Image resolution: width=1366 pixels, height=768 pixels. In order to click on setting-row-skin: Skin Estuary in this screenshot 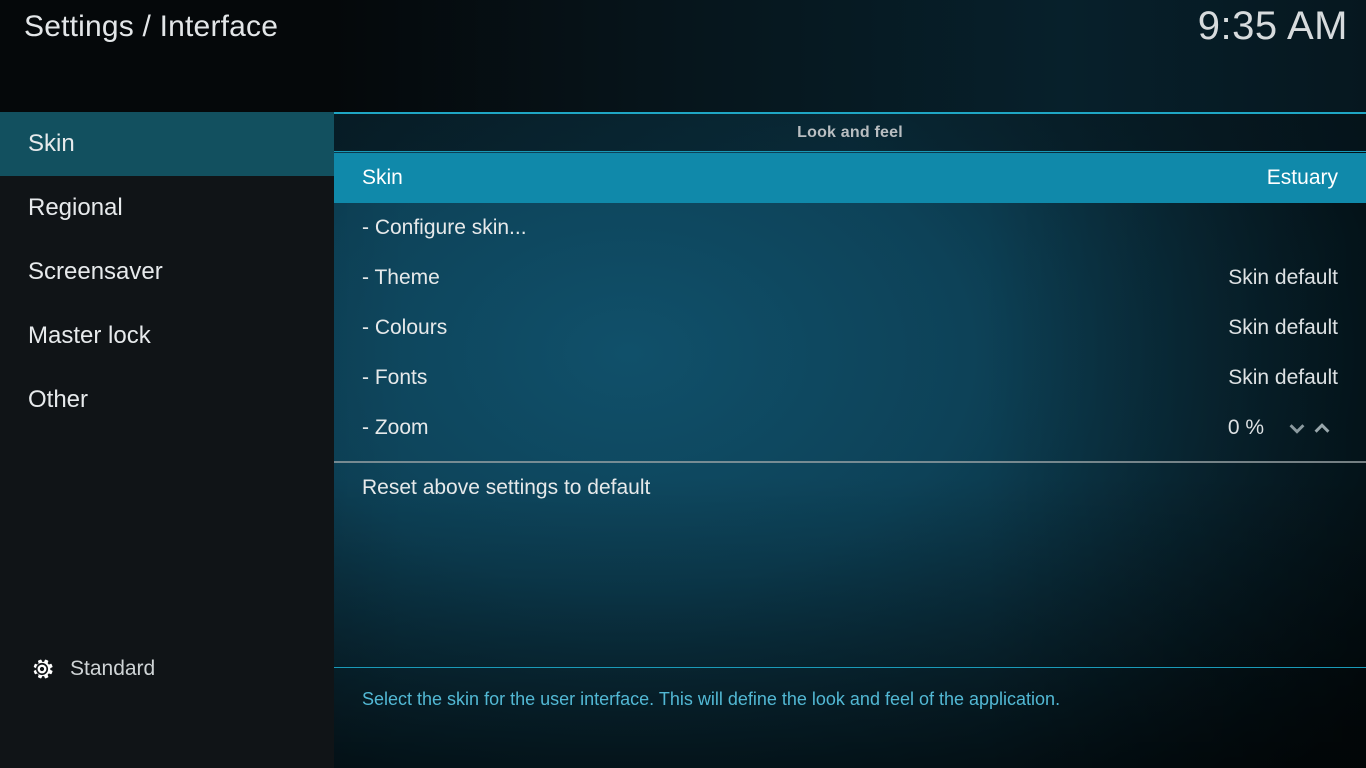, I will do `click(850, 178)`.